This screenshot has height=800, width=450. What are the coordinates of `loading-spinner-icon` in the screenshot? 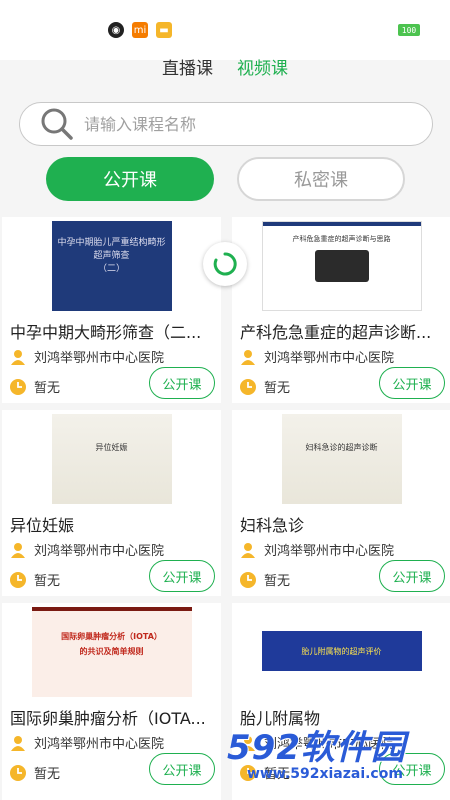 It's located at (225, 264).